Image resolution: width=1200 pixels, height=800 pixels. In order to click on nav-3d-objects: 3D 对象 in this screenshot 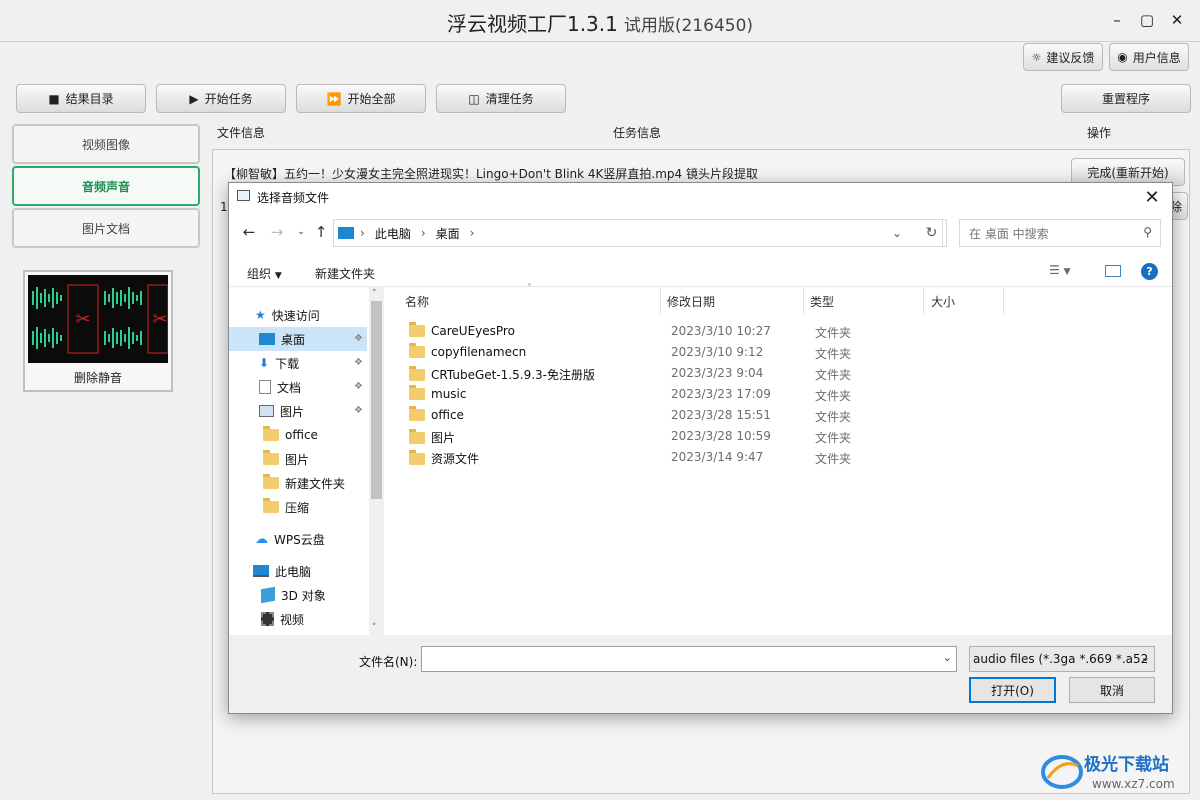, I will do `click(298, 595)`.